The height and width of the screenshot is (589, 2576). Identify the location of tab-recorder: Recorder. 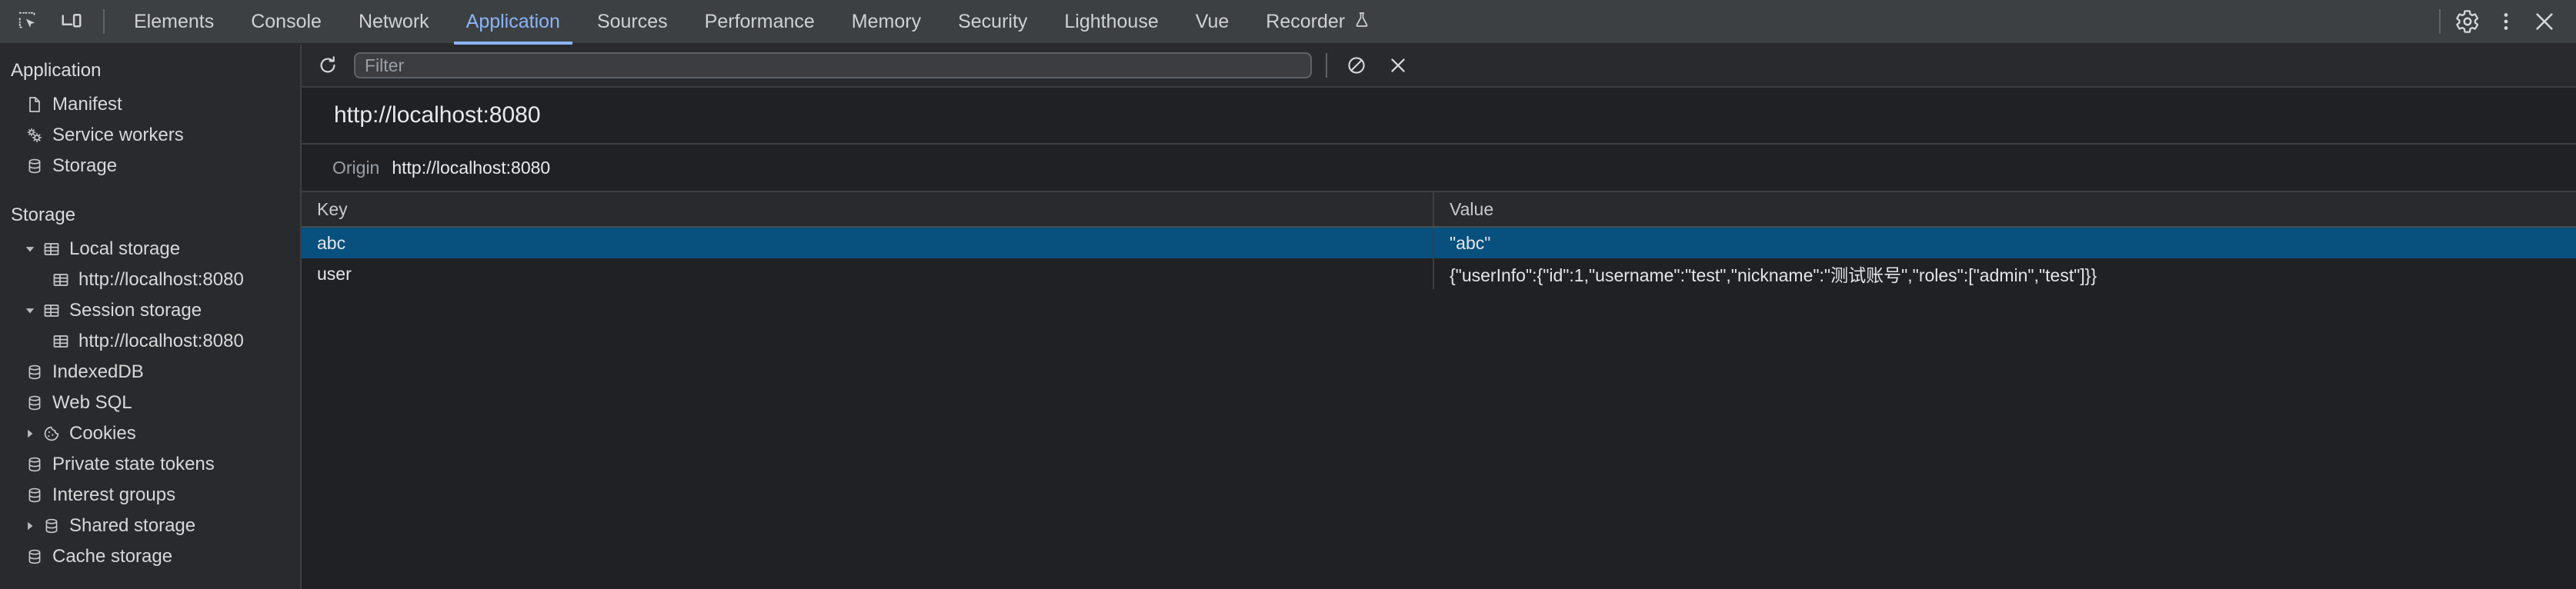
(1318, 21).